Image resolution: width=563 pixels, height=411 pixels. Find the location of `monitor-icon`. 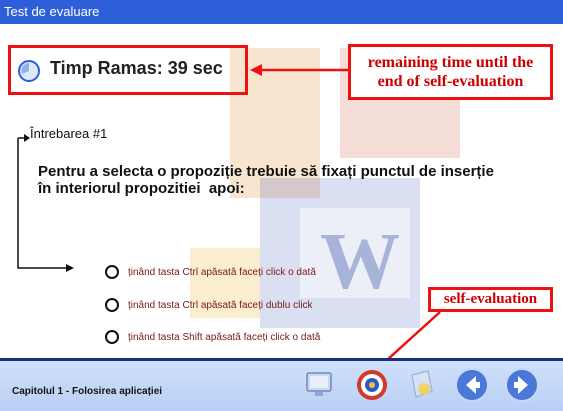

monitor-icon is located at coordinates (319, 385).